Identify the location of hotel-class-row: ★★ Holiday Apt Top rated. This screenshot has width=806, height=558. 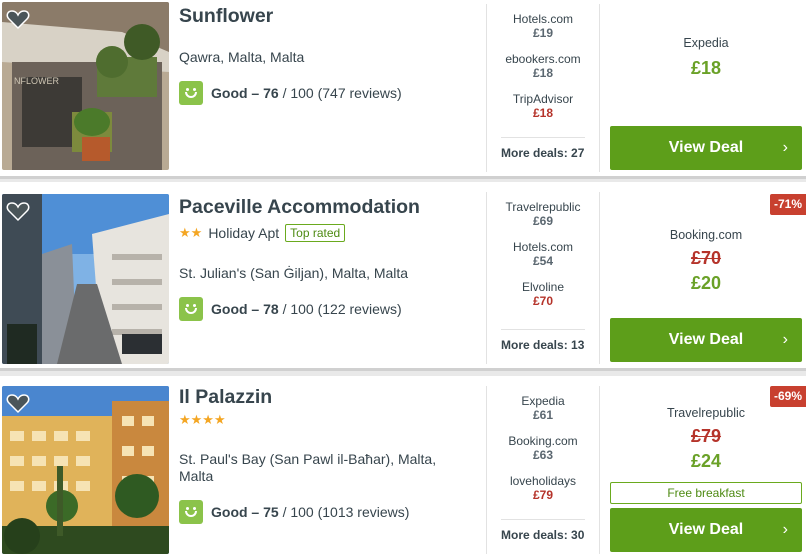
(262, 233).